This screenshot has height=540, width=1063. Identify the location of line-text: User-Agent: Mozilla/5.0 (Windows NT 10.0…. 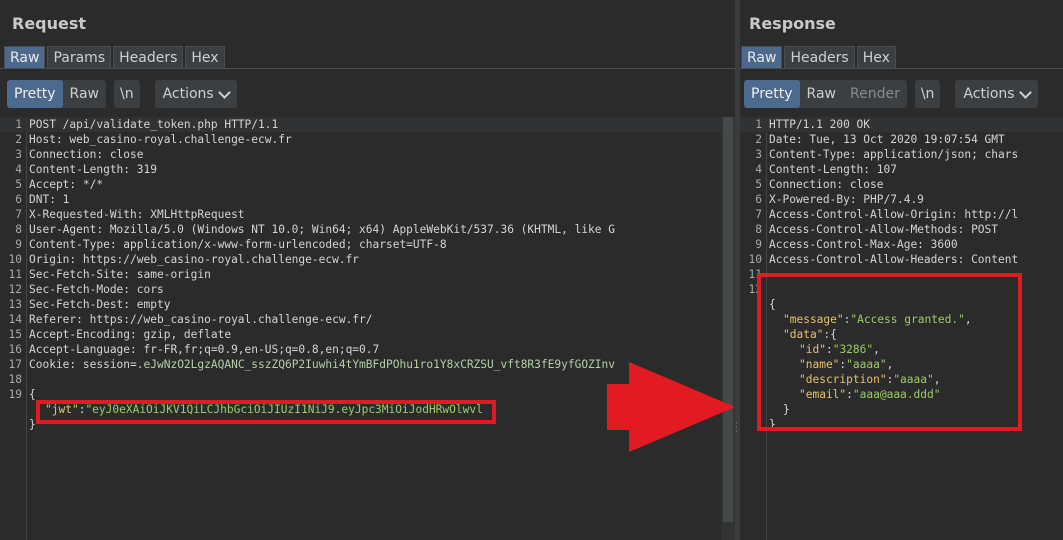
(322, 229).